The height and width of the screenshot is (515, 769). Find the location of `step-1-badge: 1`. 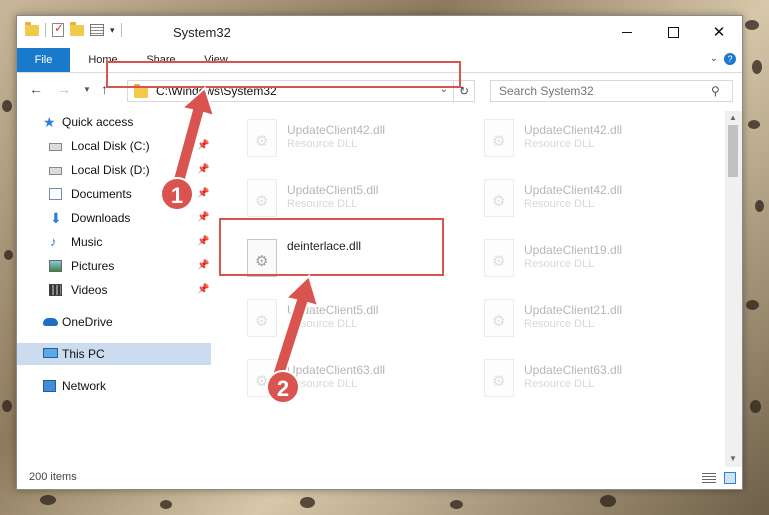

step-1-badge: 1 is located at coordinates (177, 194).